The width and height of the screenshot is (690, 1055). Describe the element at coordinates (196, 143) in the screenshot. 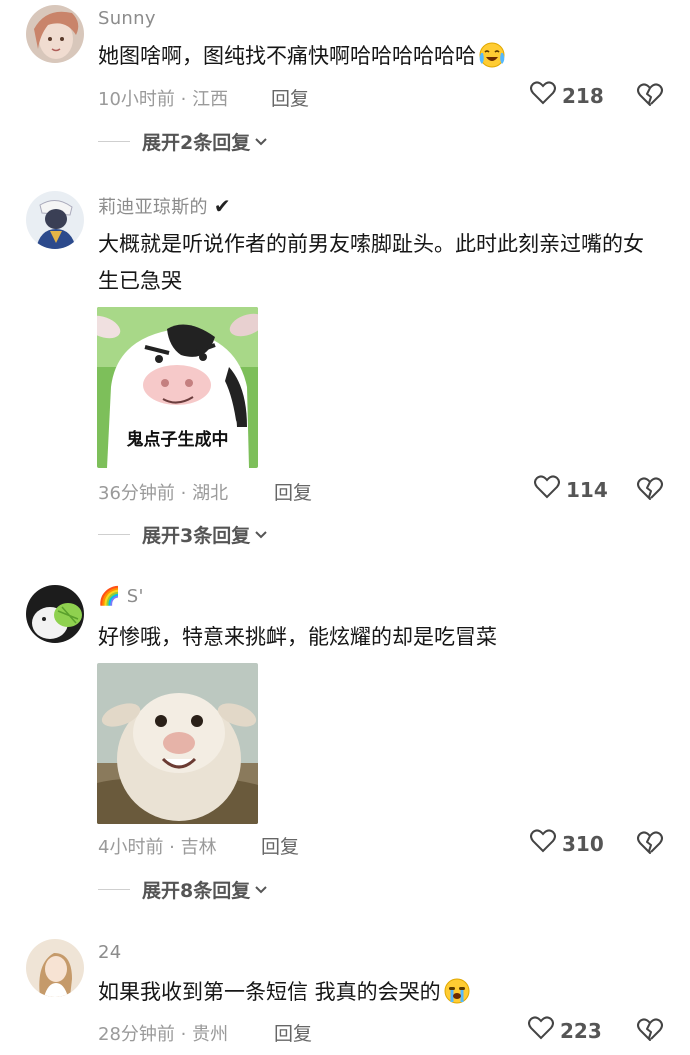

I see `expand-replies-label: 展开2条回复` at that location.